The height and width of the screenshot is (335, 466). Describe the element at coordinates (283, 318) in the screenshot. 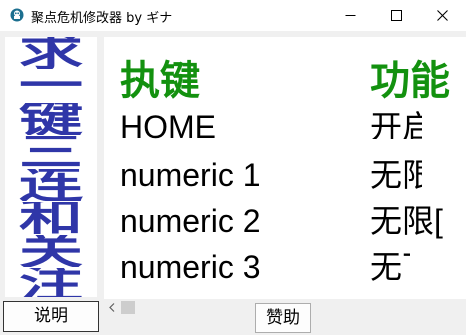

I see `donate-button: 赞助` at that location.